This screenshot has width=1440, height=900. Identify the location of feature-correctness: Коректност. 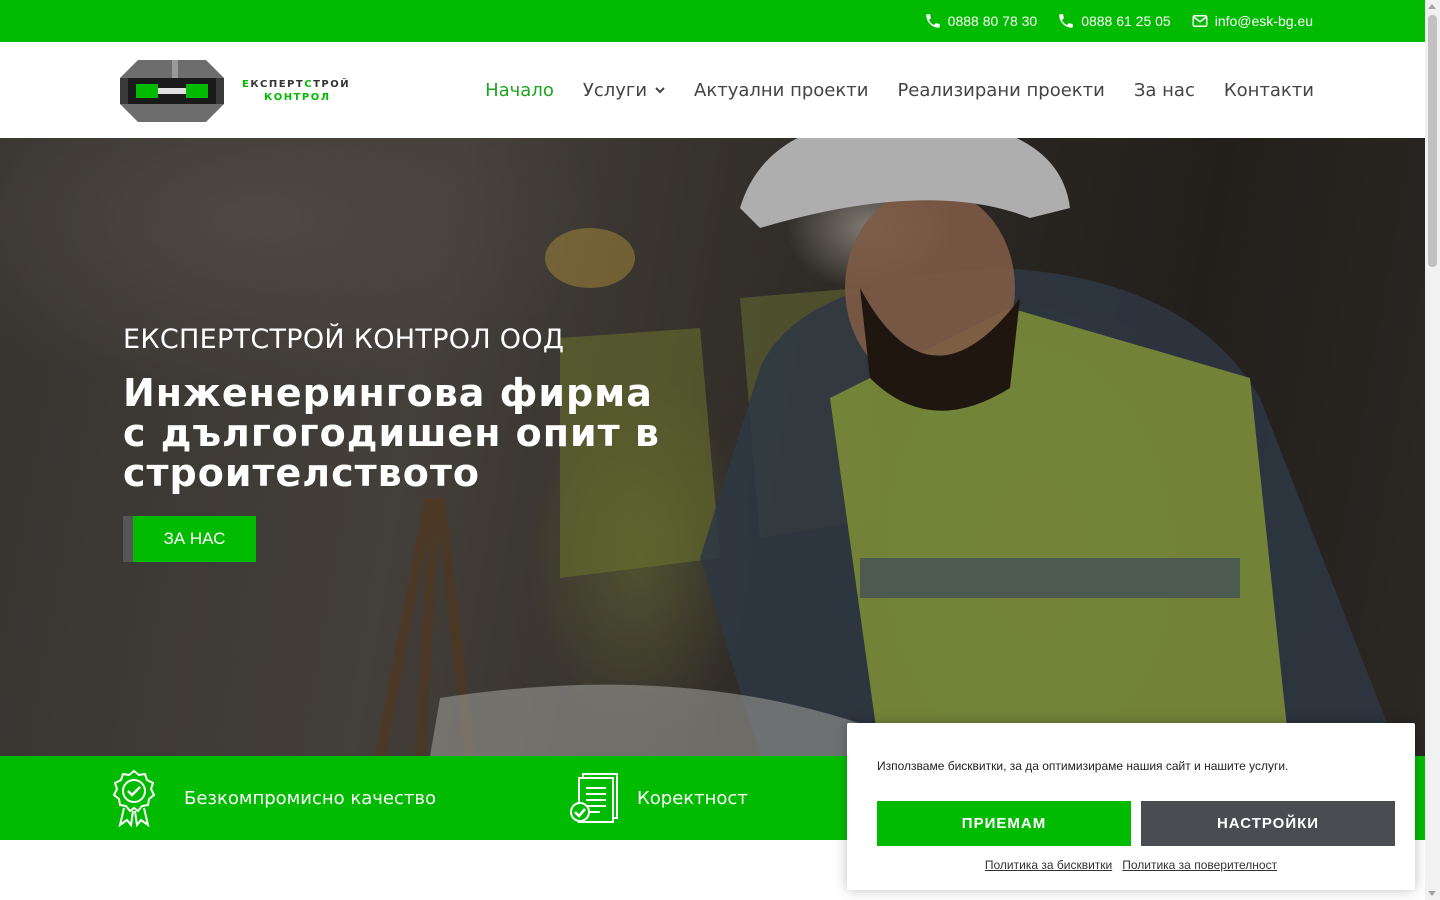
(658, 798).